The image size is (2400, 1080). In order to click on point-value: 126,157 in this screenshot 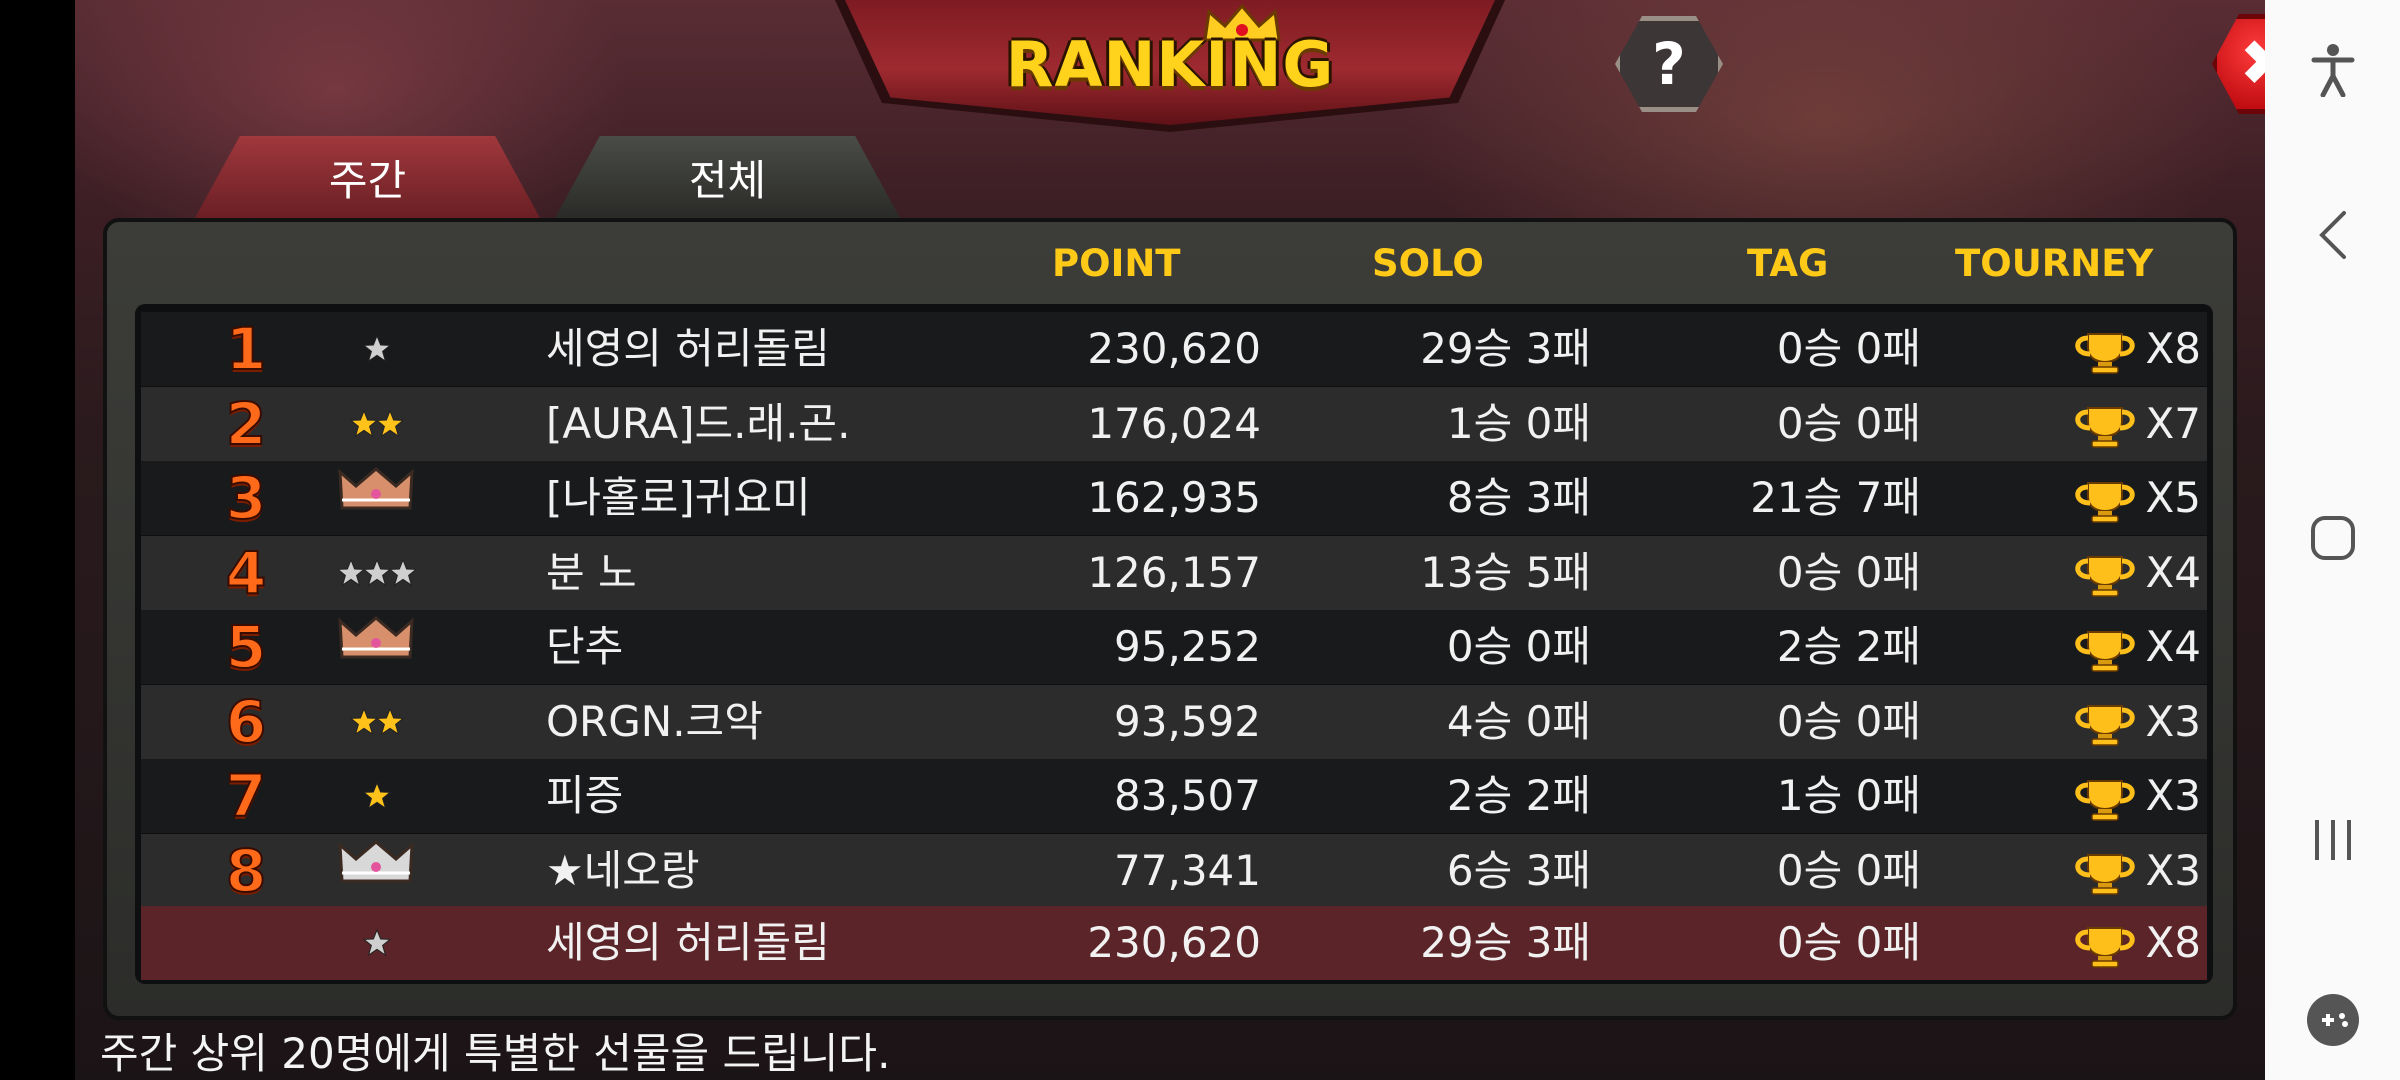, I will do `click(1174, 572)`.